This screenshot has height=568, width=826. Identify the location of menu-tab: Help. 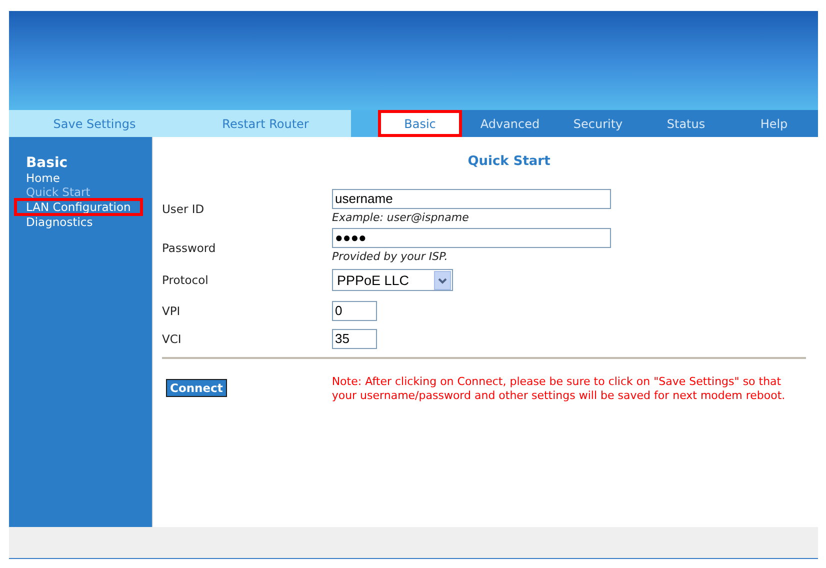
(774, 123).